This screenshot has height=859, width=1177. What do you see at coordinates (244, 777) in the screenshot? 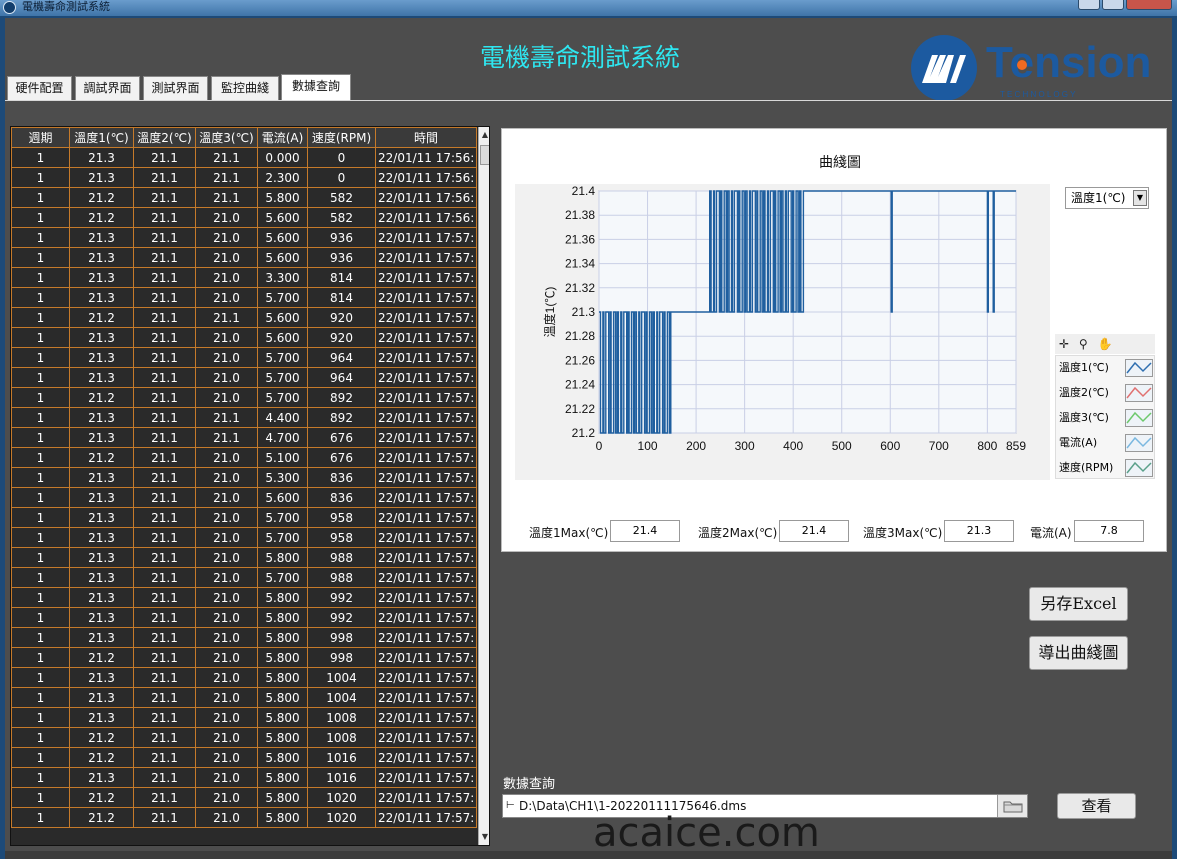
I see `table-row: 1 21.3 21.1 21.0 5.800 1016 22/01/11 17:57:` at bounding box center [244, 777].